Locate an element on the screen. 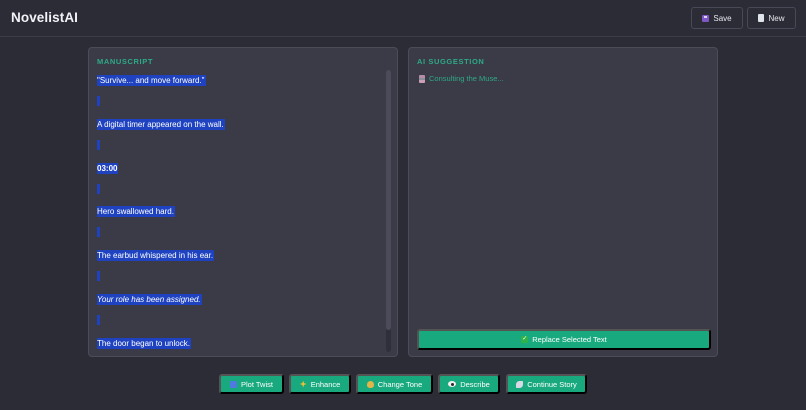 The width and height of the screenshot is (806, 410). eye-icon is located at coordinates (452, 384).